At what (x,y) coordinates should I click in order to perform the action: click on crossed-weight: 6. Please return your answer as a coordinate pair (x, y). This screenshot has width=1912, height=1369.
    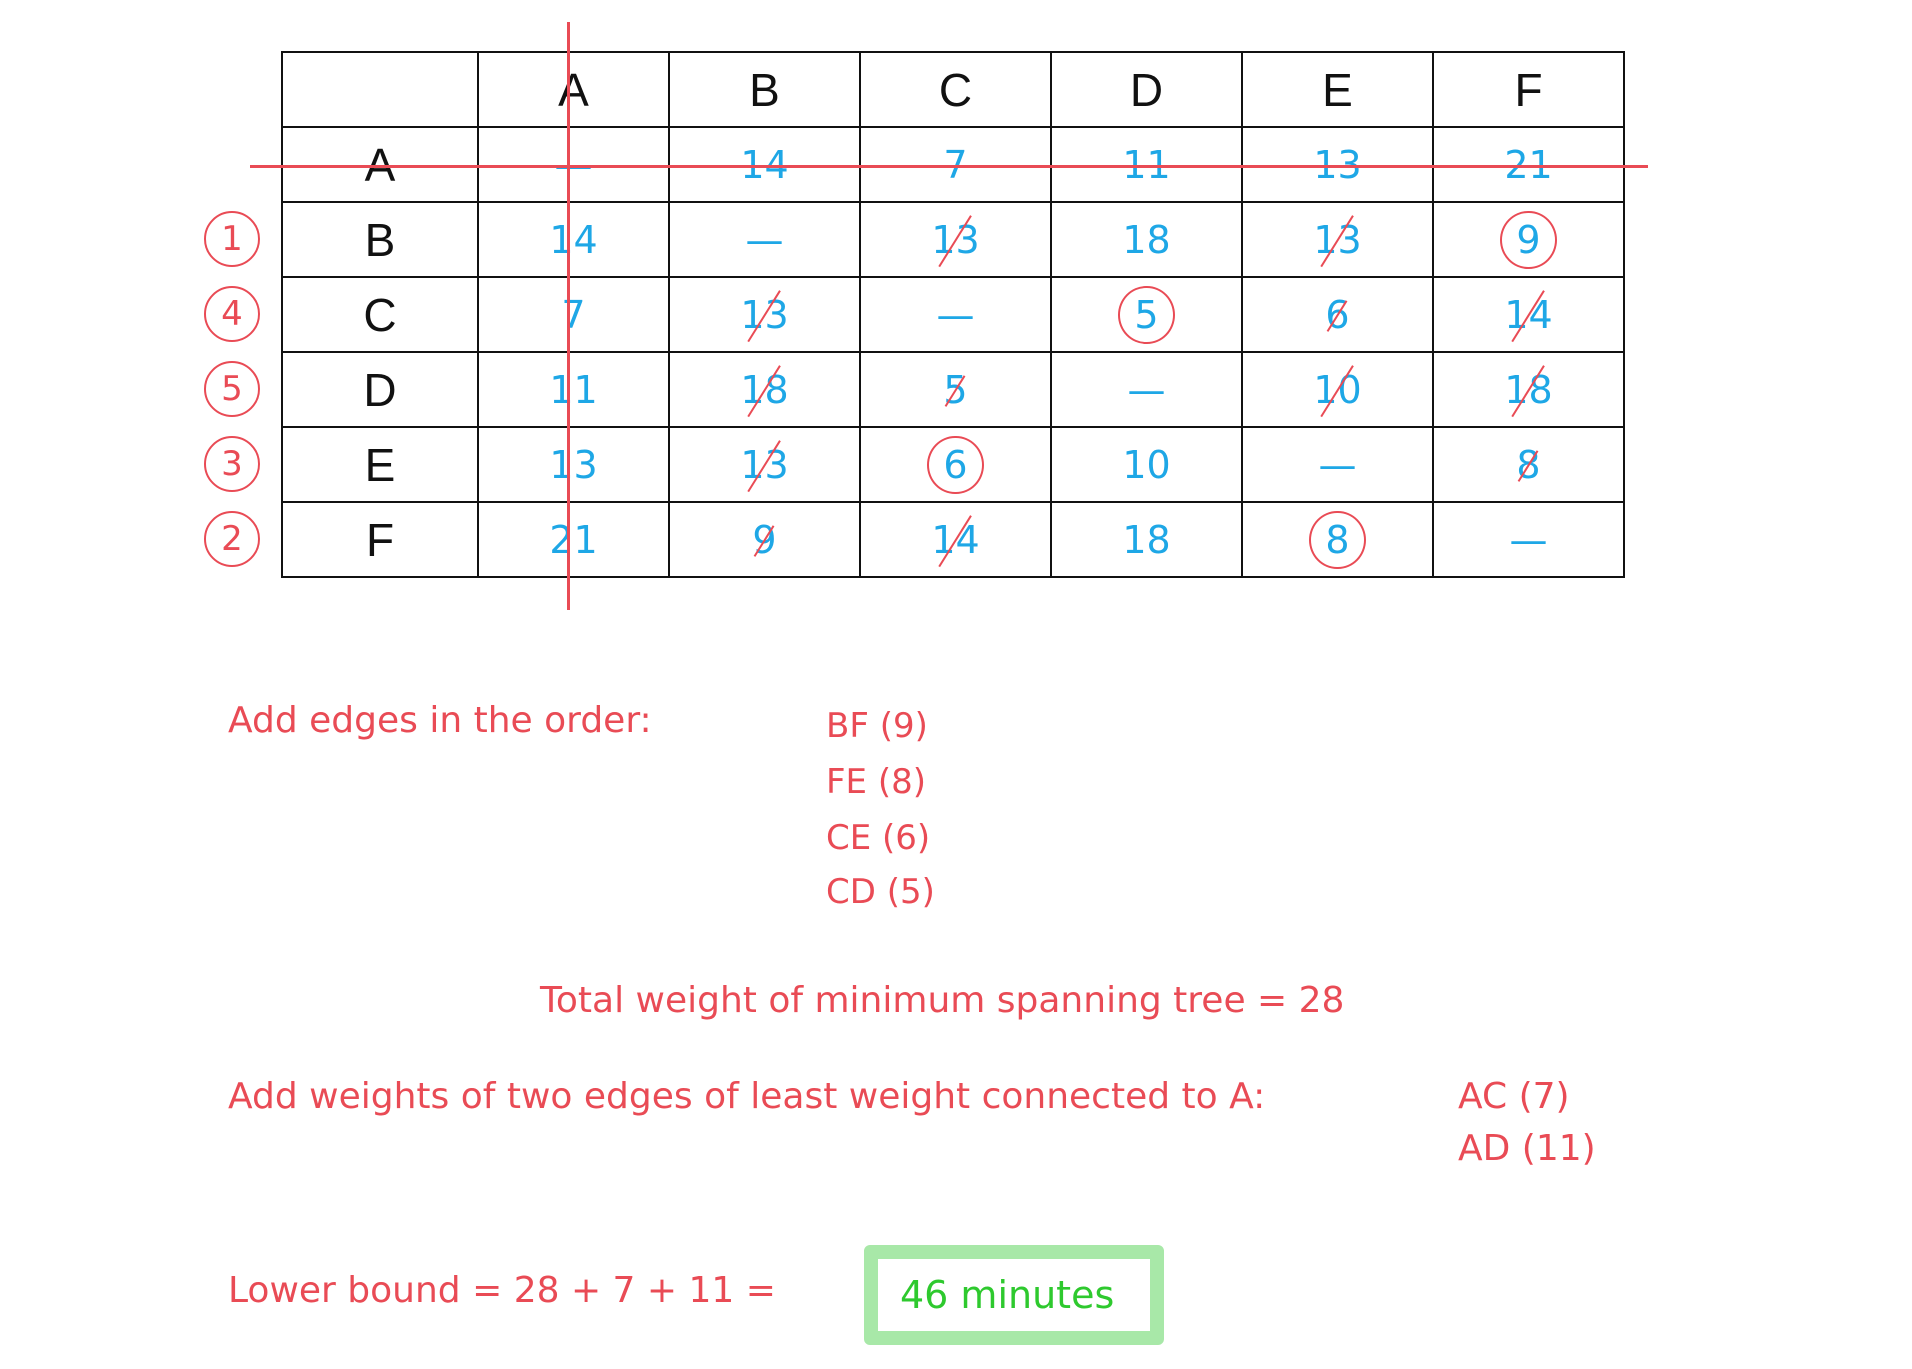
    Looking at the image, I should click on (1337, 315).